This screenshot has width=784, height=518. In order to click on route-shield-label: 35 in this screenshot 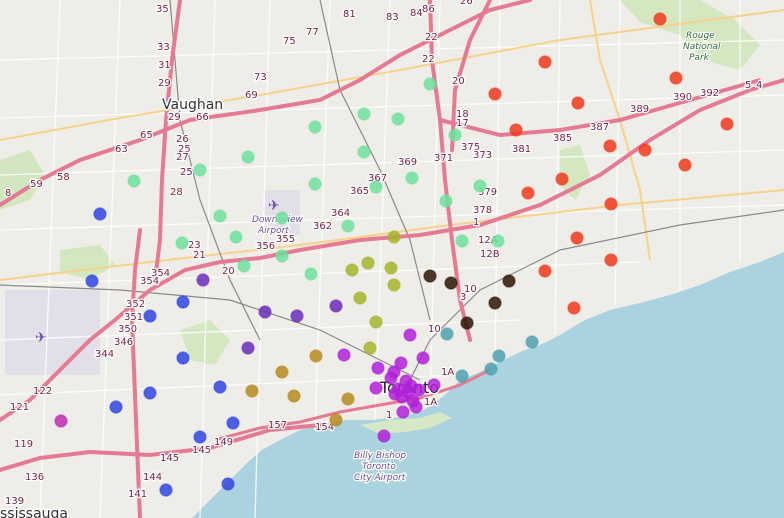, I will do `click(162, 9)`.